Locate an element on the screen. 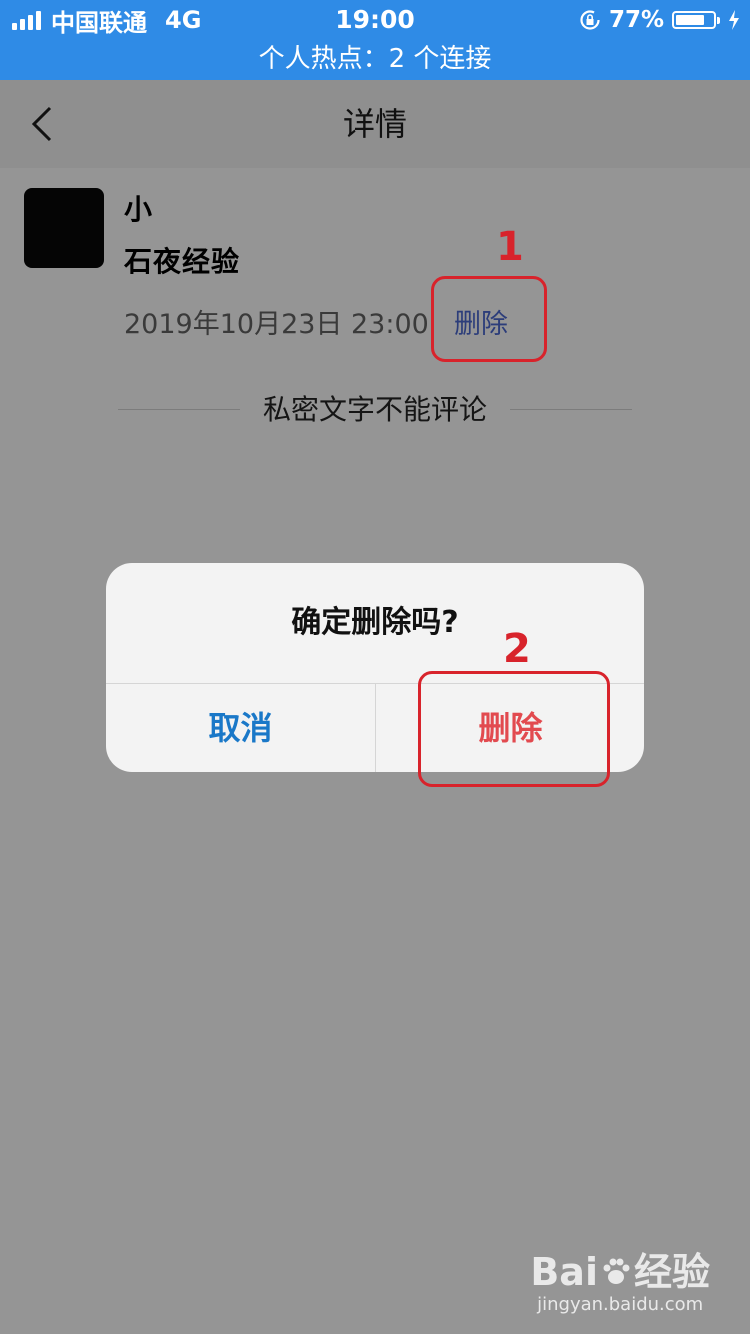 The image size is (750, 1334). status-bar: 中国联通 4G 19:00 77% is located at coordinates (375, 20).